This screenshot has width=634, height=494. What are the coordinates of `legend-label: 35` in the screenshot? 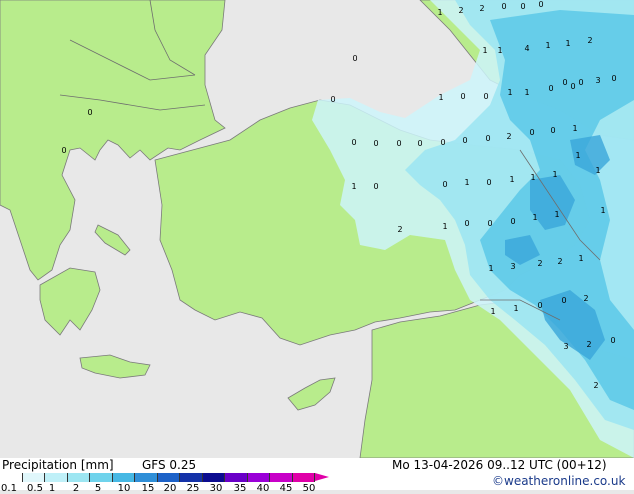 It's located at (240, 488).